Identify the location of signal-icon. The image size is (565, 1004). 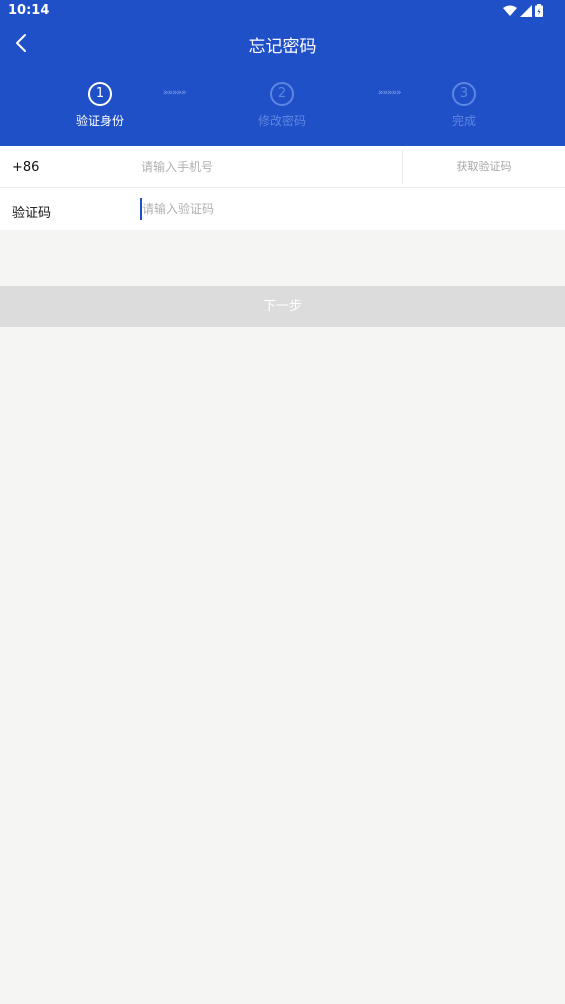
(526, 10).